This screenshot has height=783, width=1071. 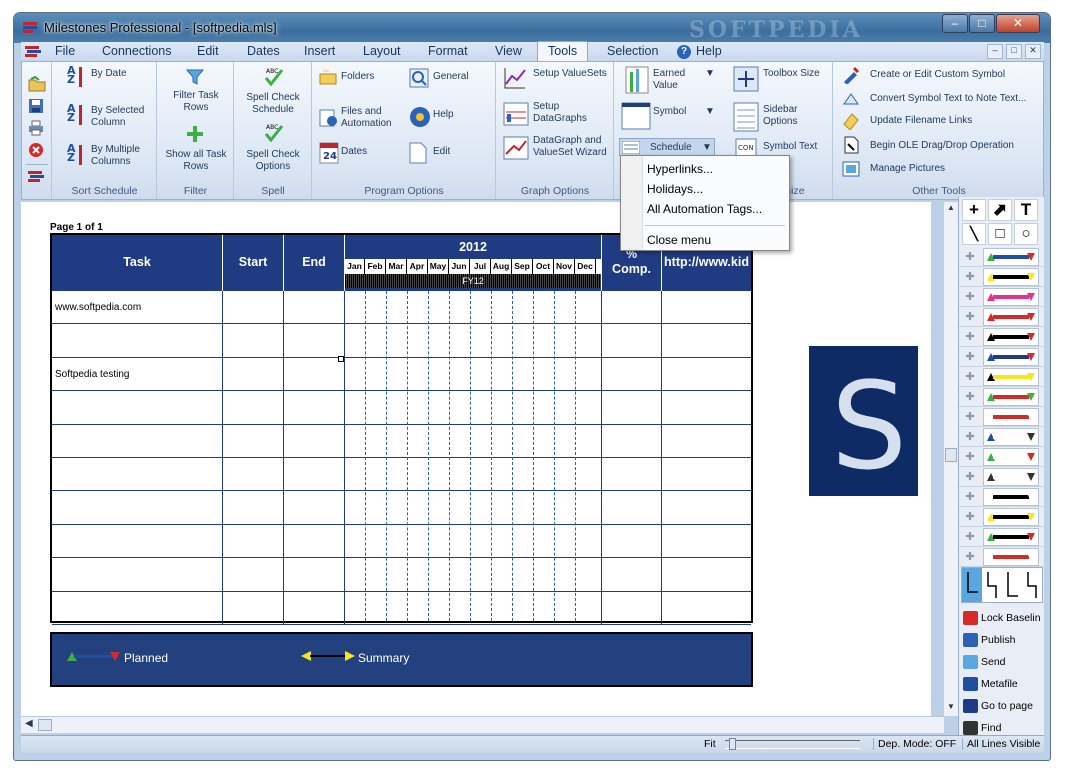 What do you see at coordinates (37, 84) in the screenshot?
I see `open-icon` at bounding box center [37, 84].